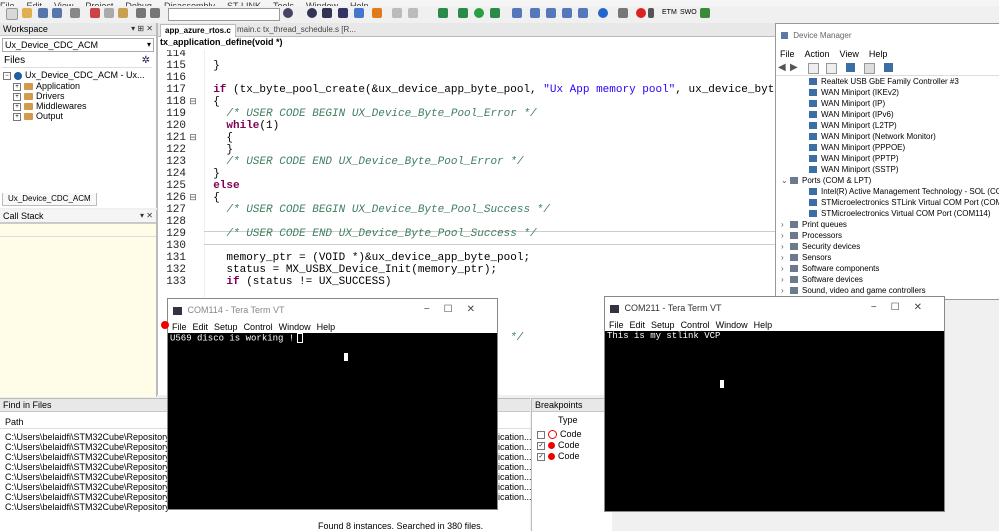 This screenshot has height=531, width=999. What do you see at coordinates (854, 92) in the screenshot?
I see `device-item: WAN Miniport (IKEv2)` at bounding box center [854, 92].